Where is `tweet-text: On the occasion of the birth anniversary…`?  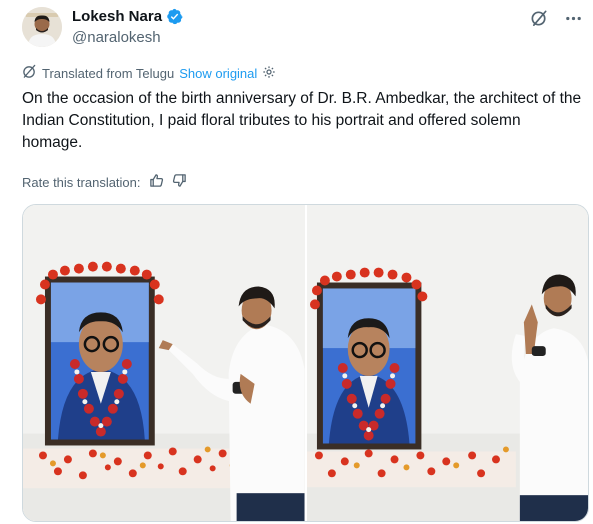
tweet-text: On the occasion of the birth anniversary… is located at coordinates (302, 120).